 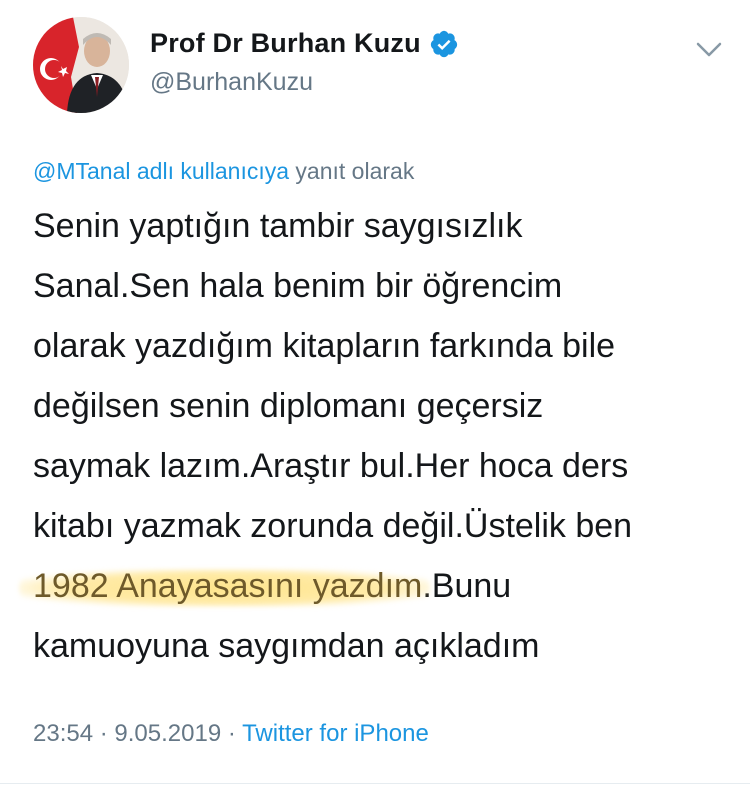 What do you see at coordinates (324, 346) in the screenshot?
I see `tweet-line: olarak yazdığım kitapların farkında bile` at bounding box center [324, 346].